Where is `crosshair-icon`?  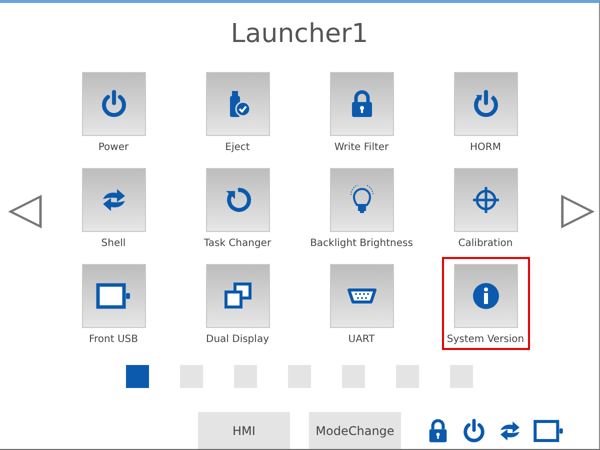
crosshair-icon is located at coordinates (485, 200).